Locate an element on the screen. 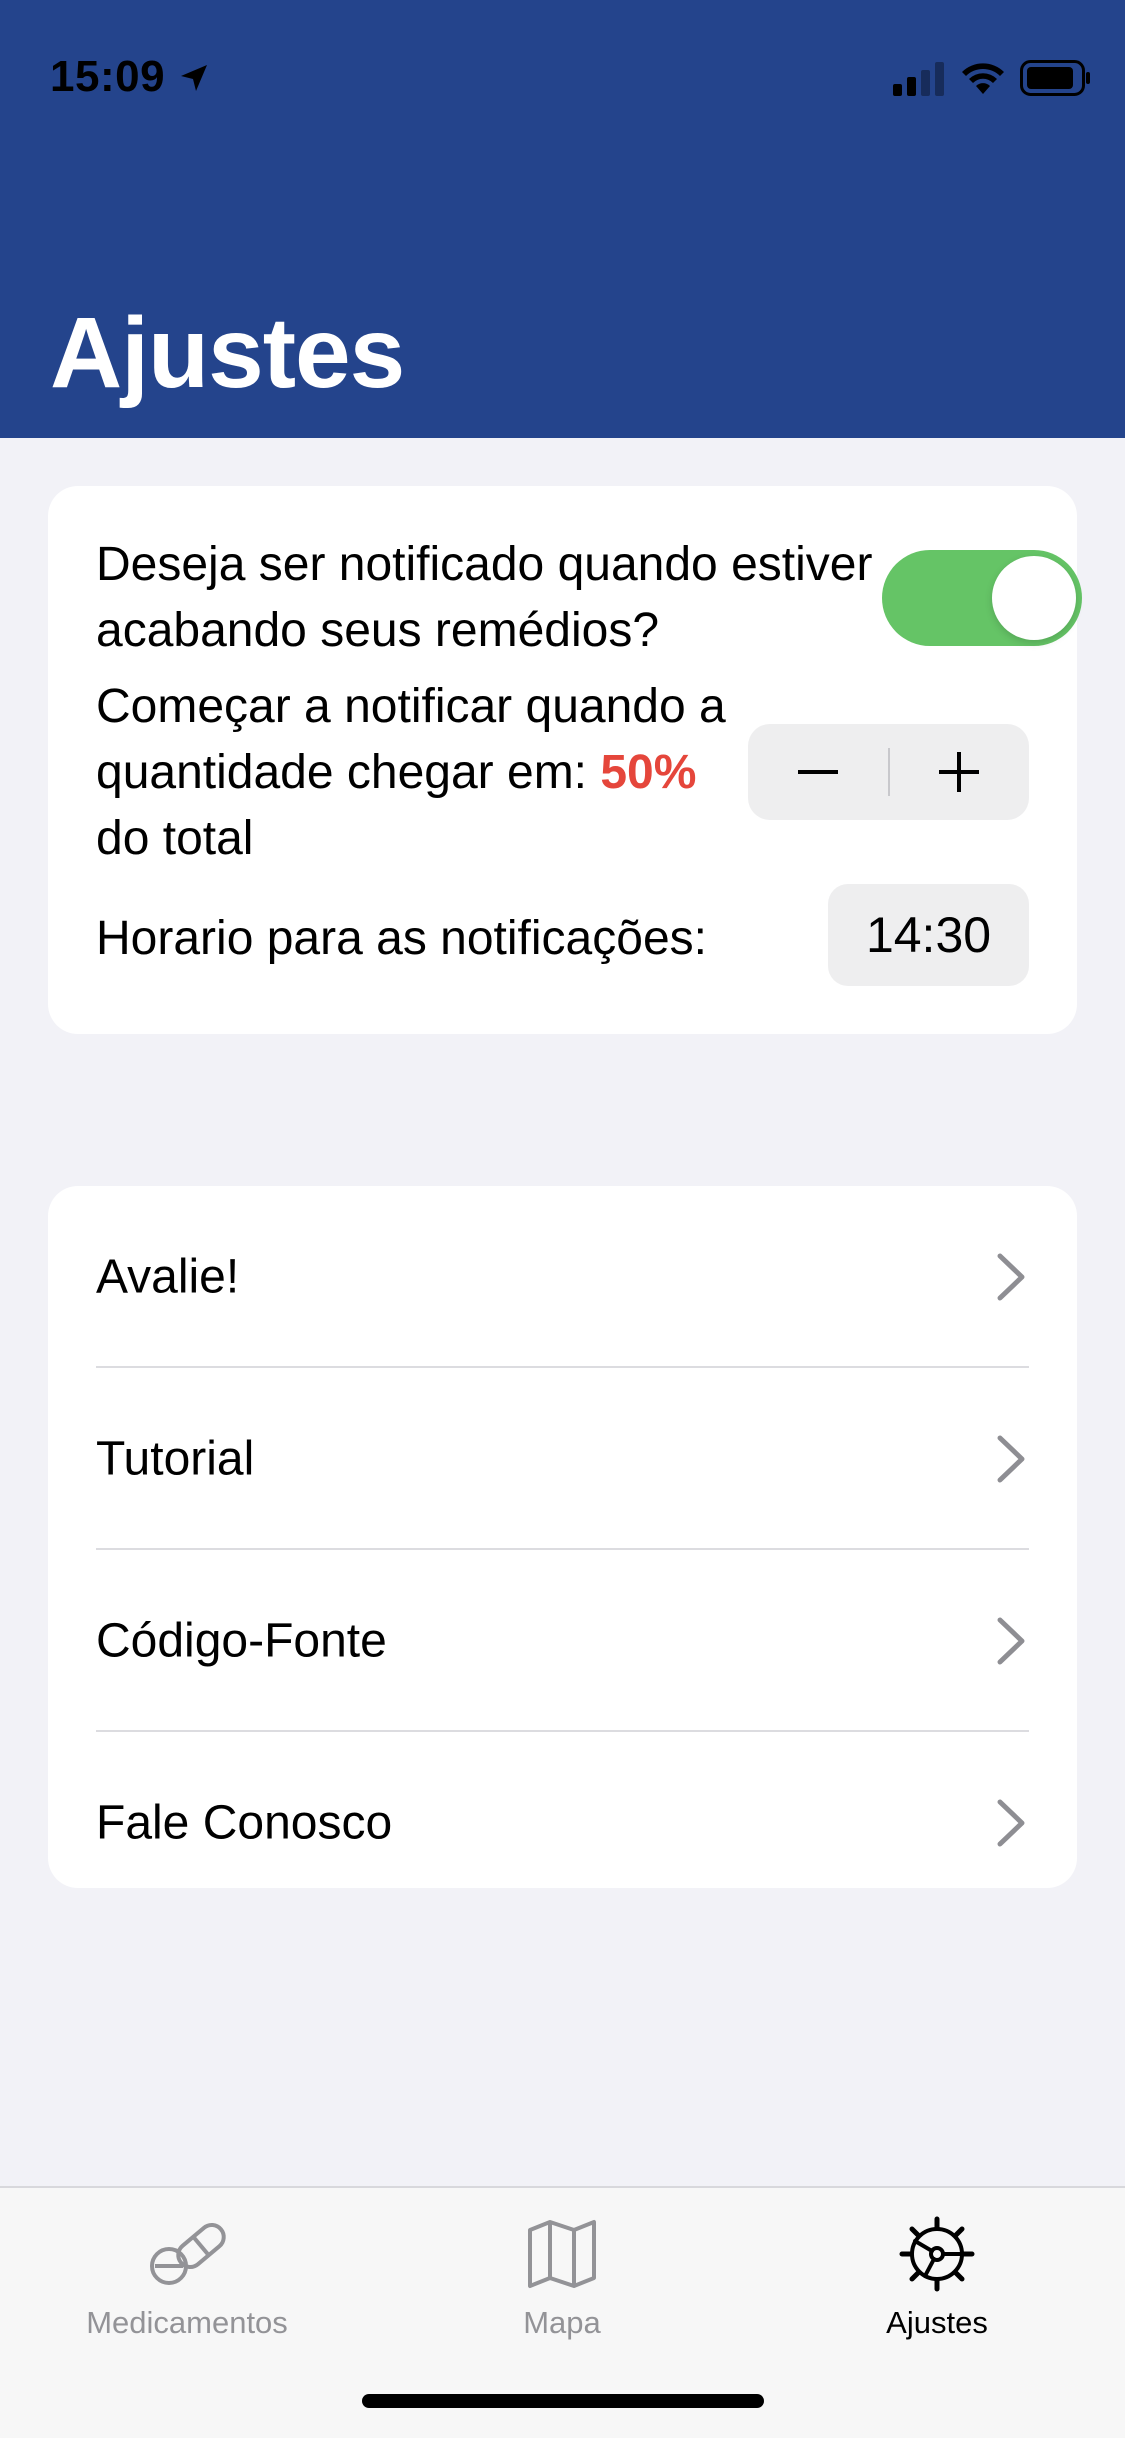  cellular-signal-icon is located at coordinates (918, 79).